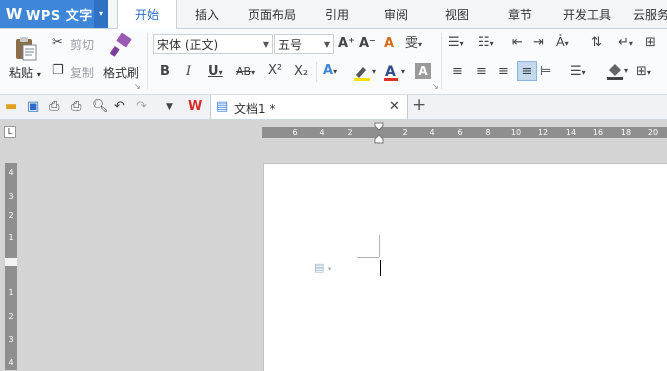 This screenshot has height=371, width=667. Describe the element at coordinates (76, 107) in the screenshot. I see `print-button: ⎙` at that location.